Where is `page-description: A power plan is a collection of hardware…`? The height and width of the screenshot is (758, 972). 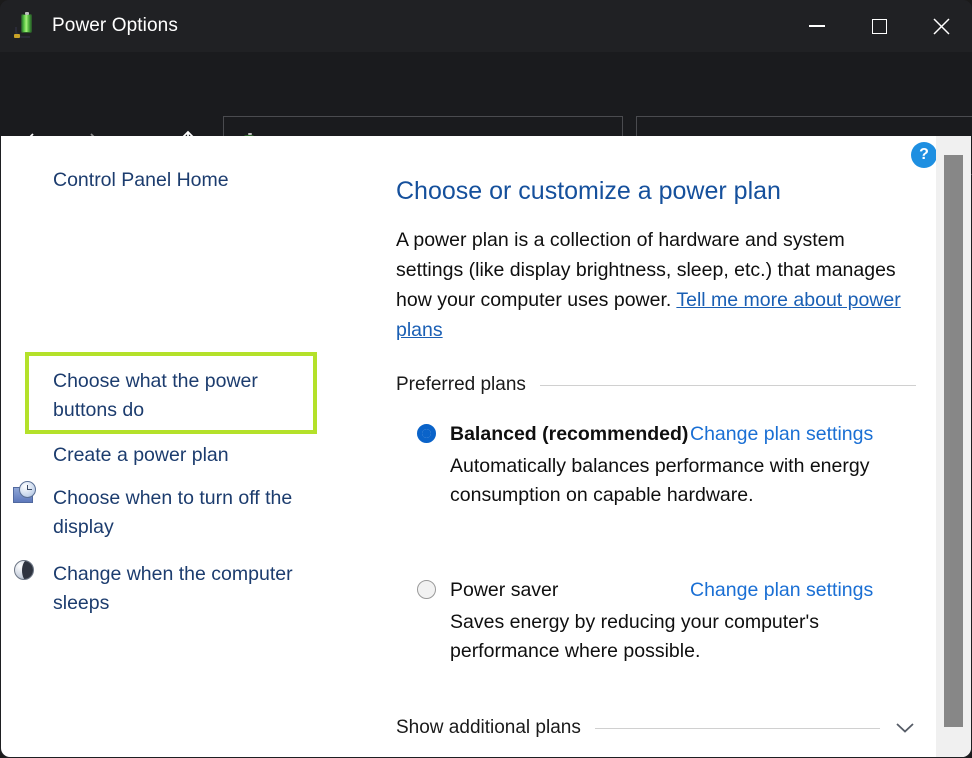 page-description: A power plan is a collection of hardware… is located at coordinates (654, 285).